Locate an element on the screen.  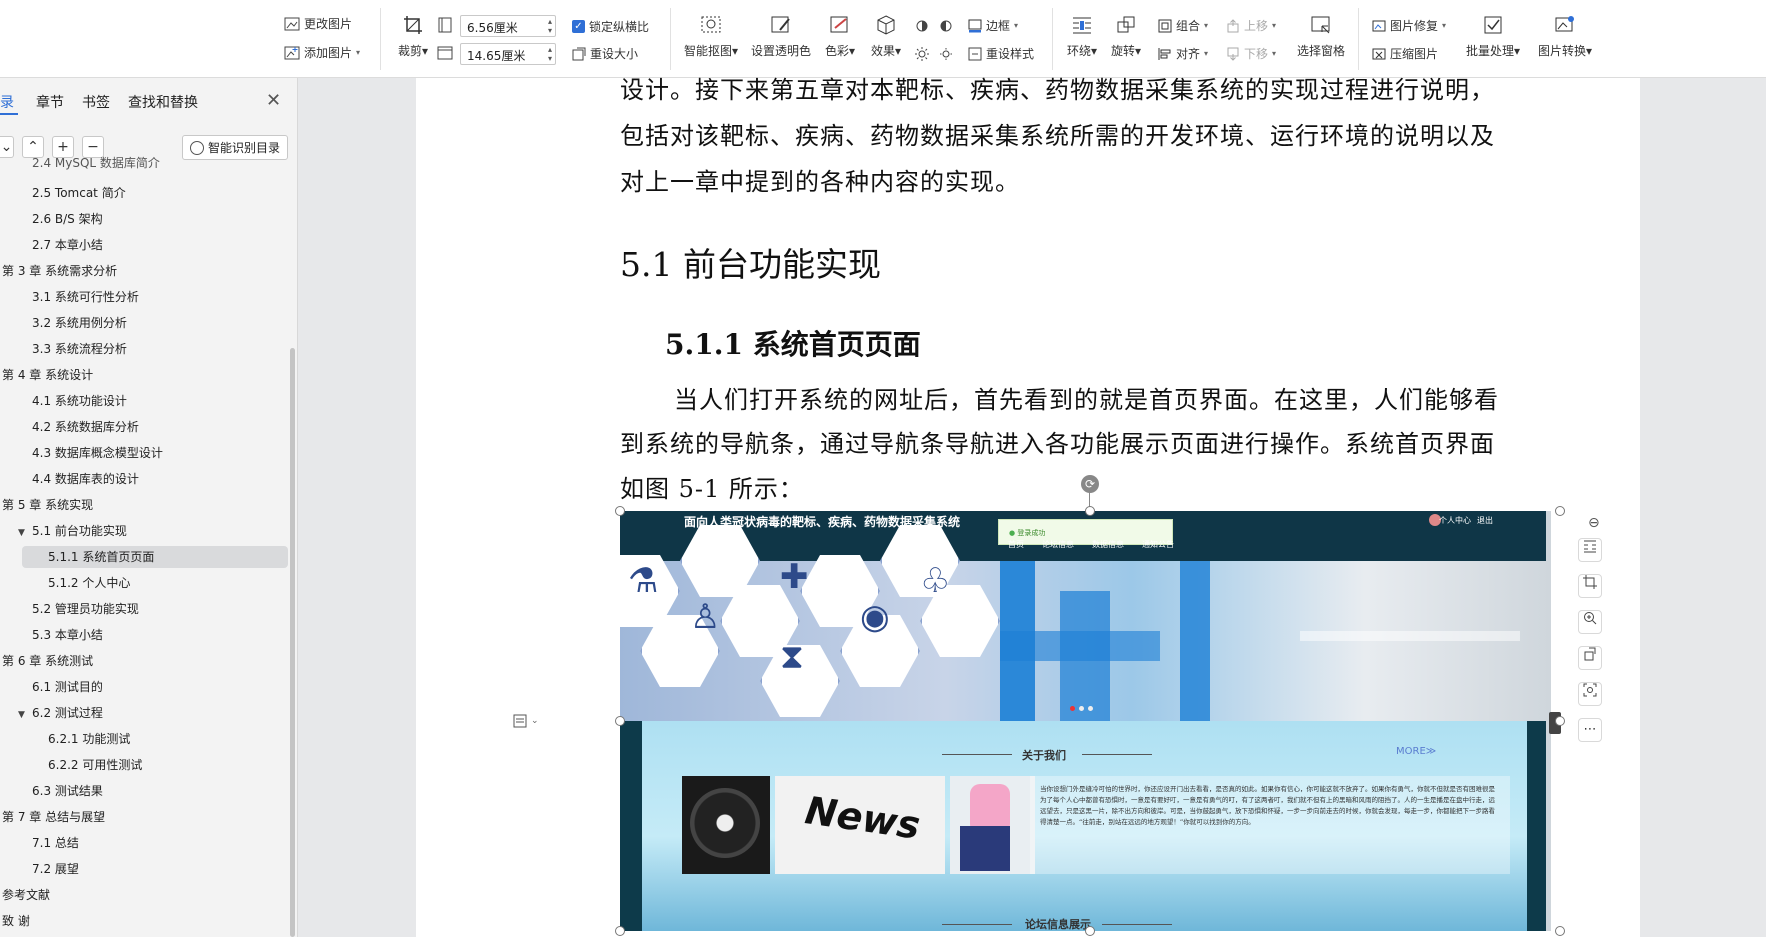
heading-2: 5.1.1 系统首页页面 is located at coordinates (793, 343).